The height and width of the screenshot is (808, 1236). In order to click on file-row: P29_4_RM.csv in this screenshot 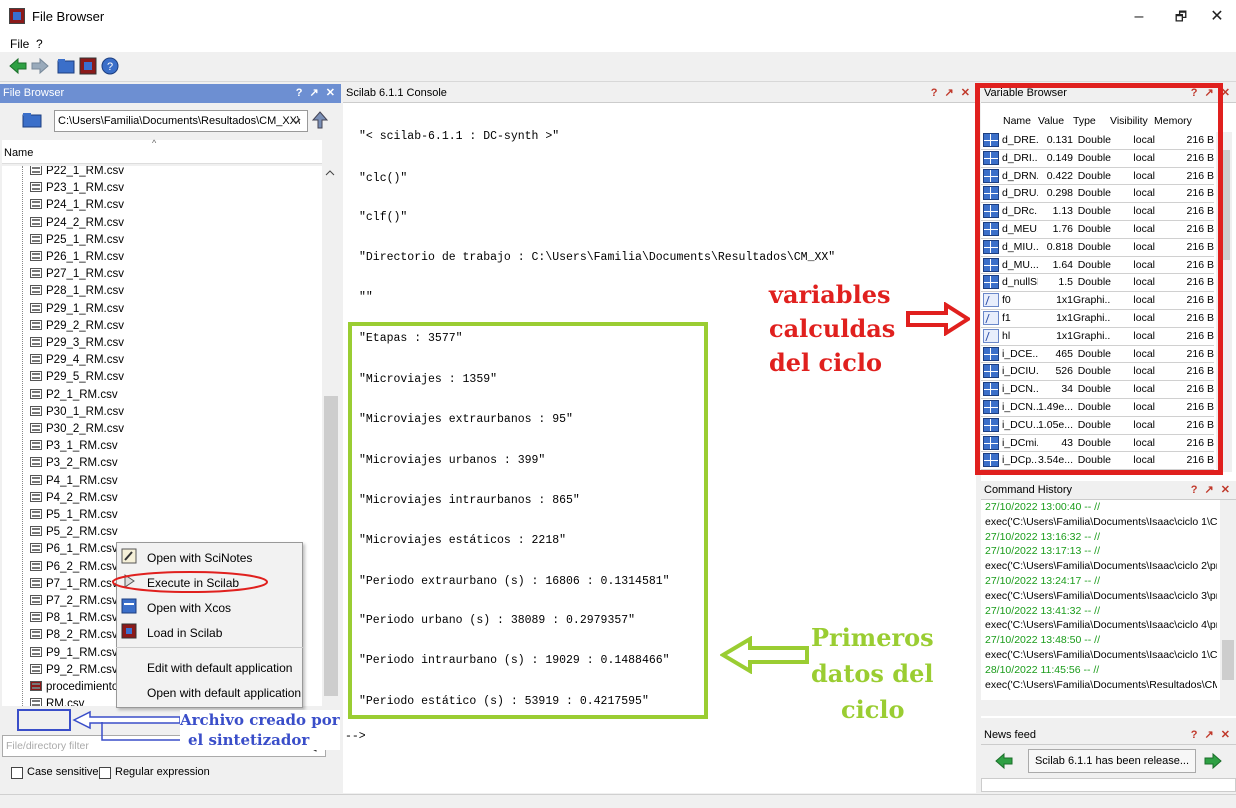, I will do `click(77, 360)`.